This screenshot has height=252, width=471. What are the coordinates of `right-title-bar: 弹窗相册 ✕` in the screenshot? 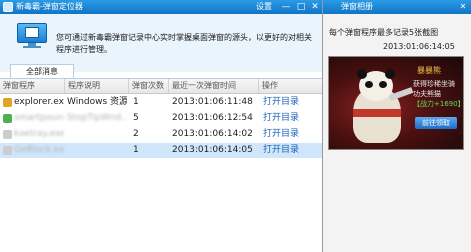 It's located at (397, 7).